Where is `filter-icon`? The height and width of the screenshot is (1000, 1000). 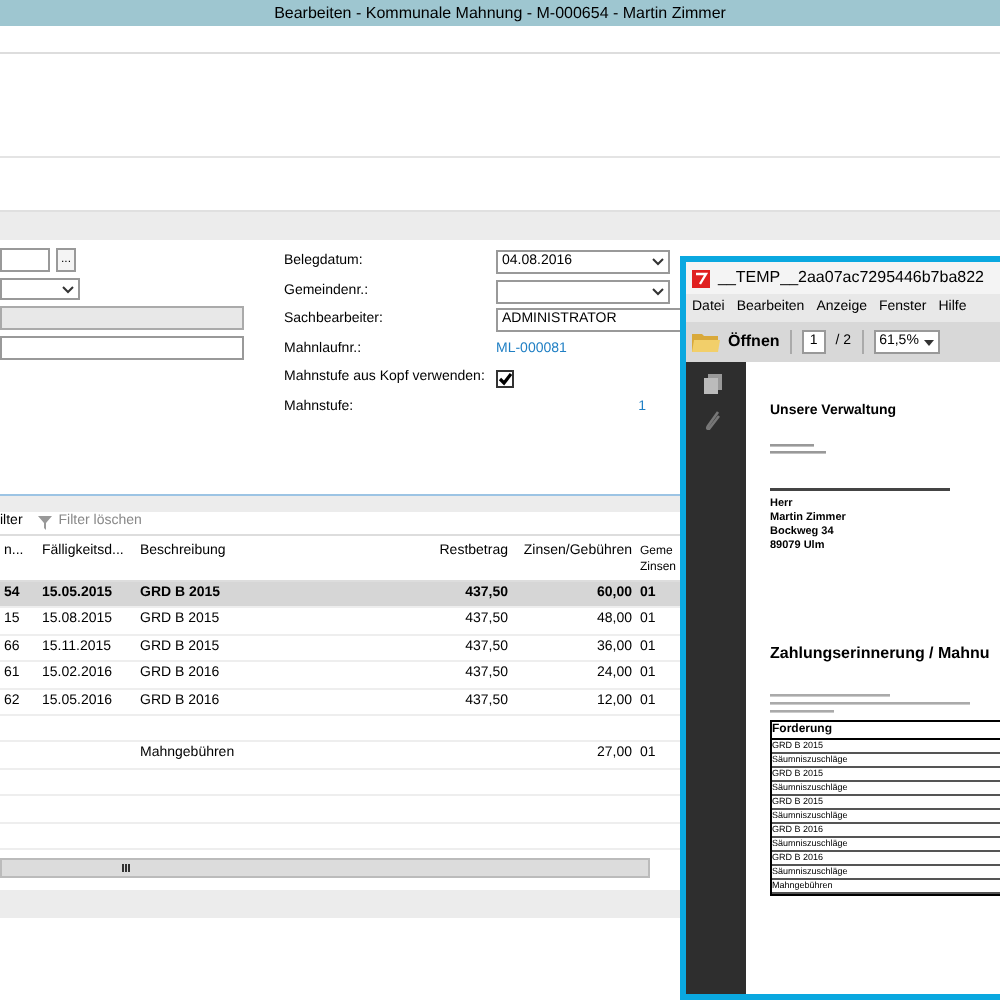 filter-icon is located at coordinates (45, 523).